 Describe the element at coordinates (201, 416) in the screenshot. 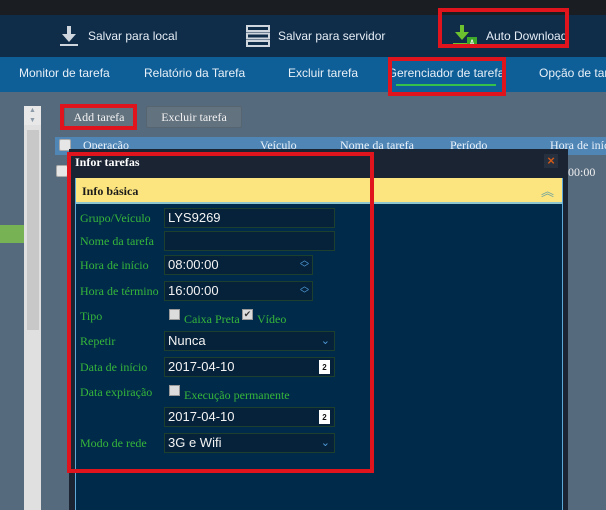

I see `expiry-date-value: 2017-04-10` at that location.